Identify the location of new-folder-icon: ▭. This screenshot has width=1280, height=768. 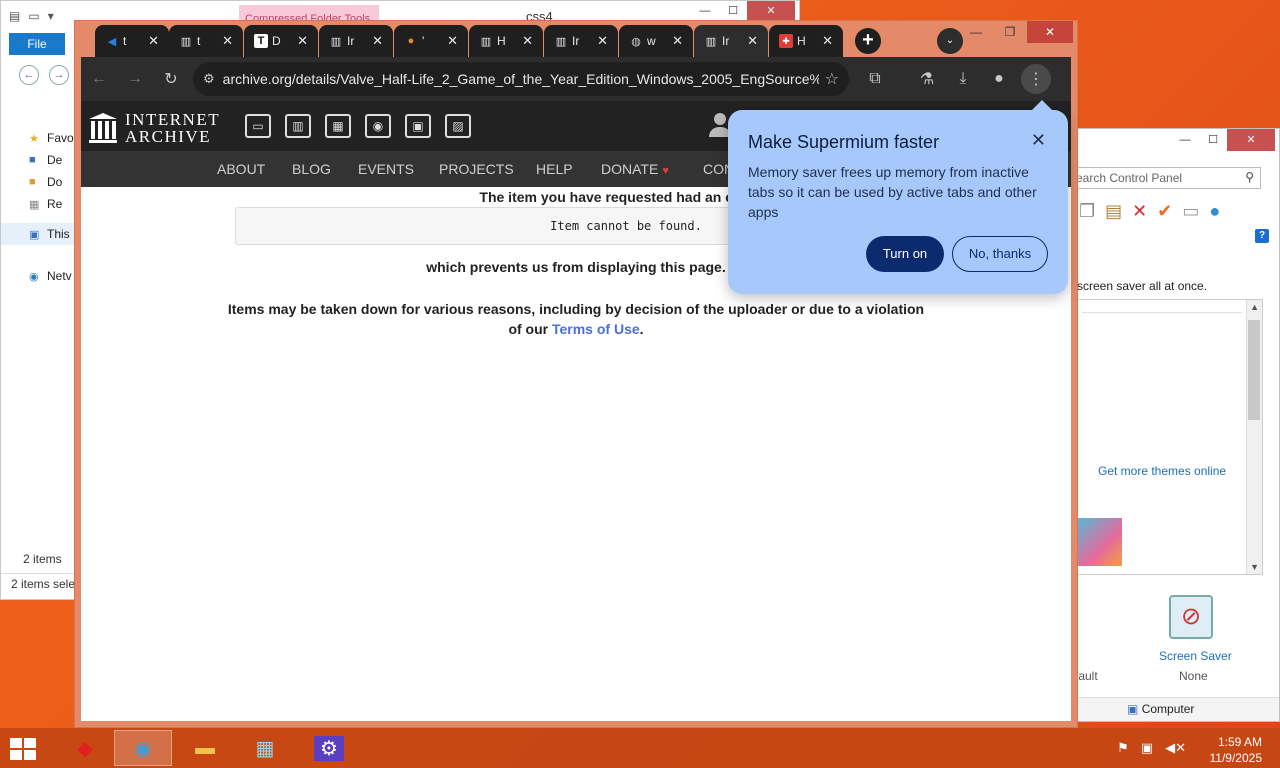
(33, 16).